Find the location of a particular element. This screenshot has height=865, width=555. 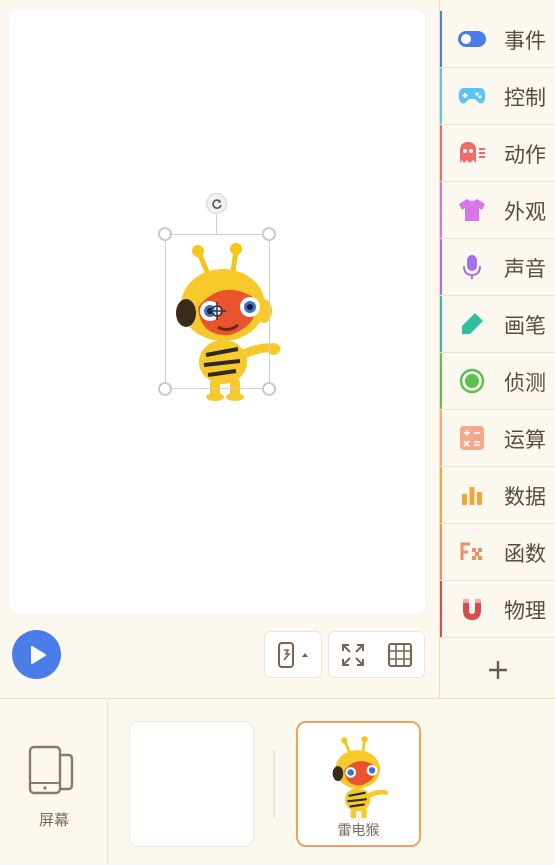

radar-icon is located at coordinates (472, 381).